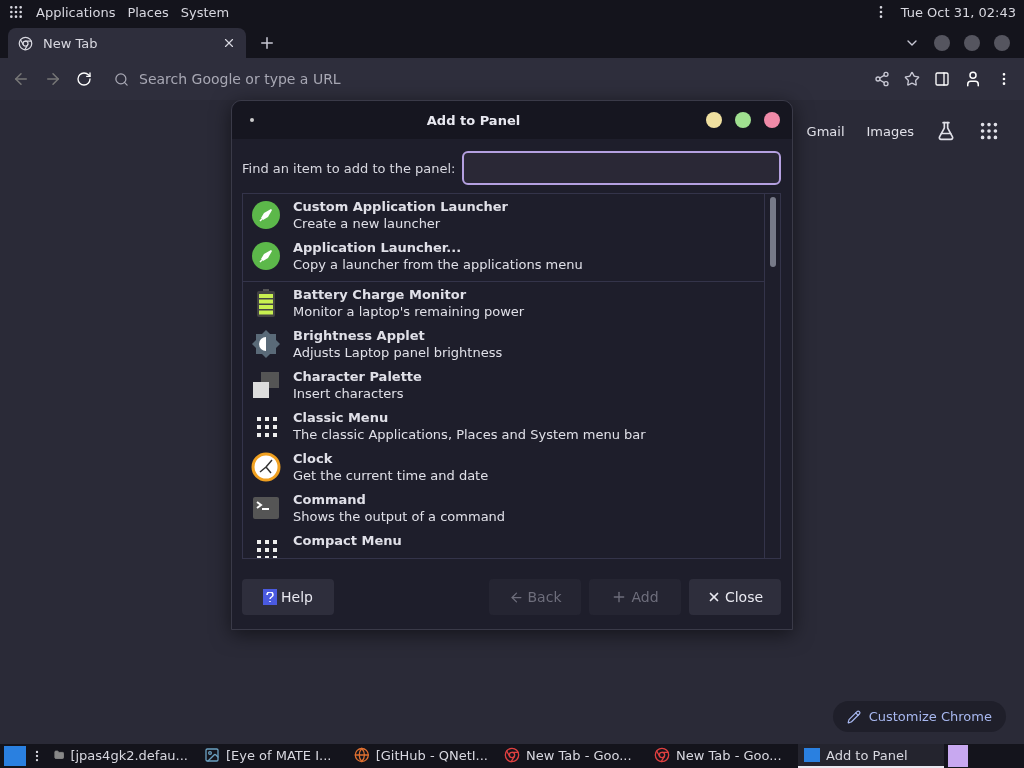  What do you see at coordinates (359, 335) in the screenshot?
I see `item-name: Brightness Applet` at bounding box center [359, 335].